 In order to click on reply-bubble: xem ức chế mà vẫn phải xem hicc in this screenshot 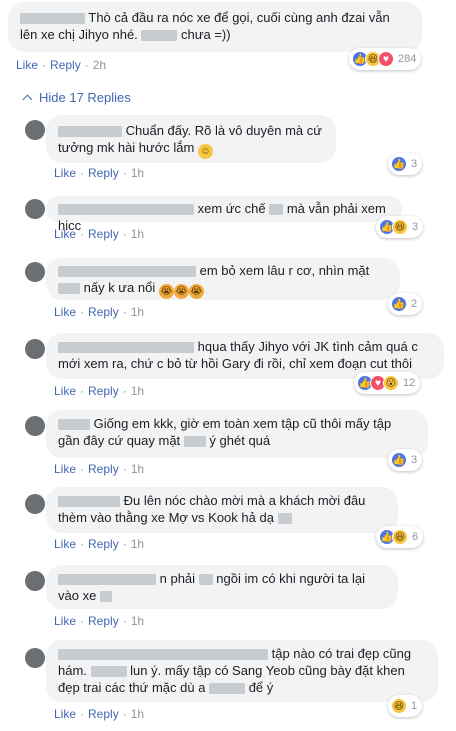, I will do `click(224, 214)`.